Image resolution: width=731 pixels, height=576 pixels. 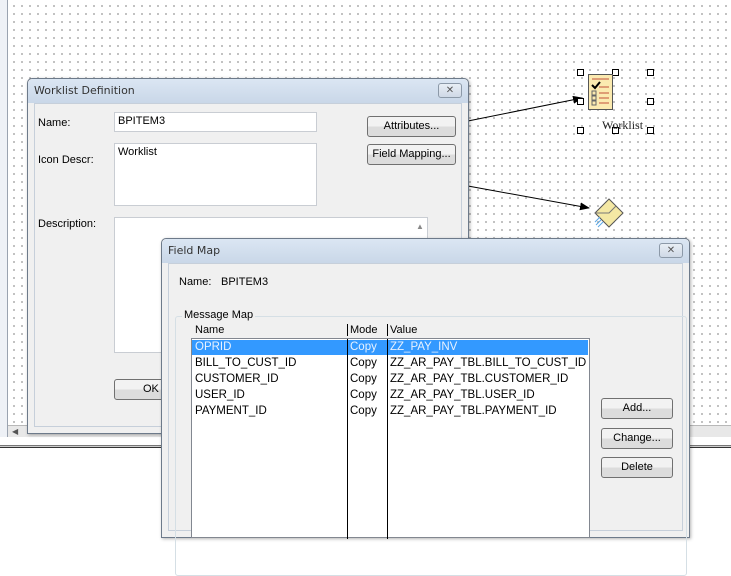 I want to click on delete-button: Delete, so click(x=637, y=467).